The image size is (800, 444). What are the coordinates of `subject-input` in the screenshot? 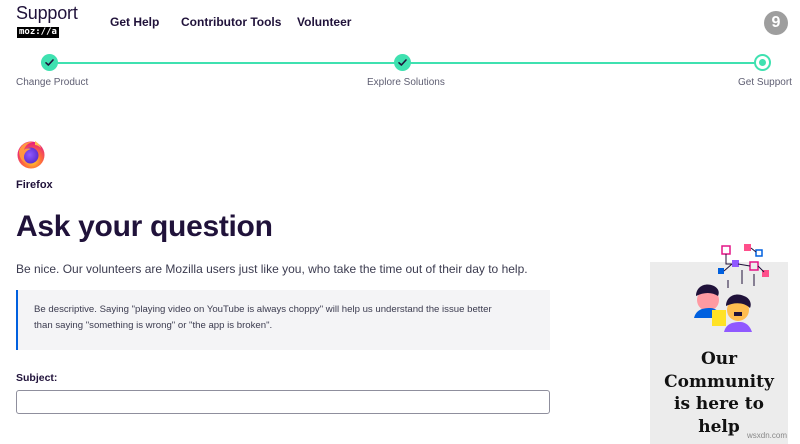 It's located at (283, 402).